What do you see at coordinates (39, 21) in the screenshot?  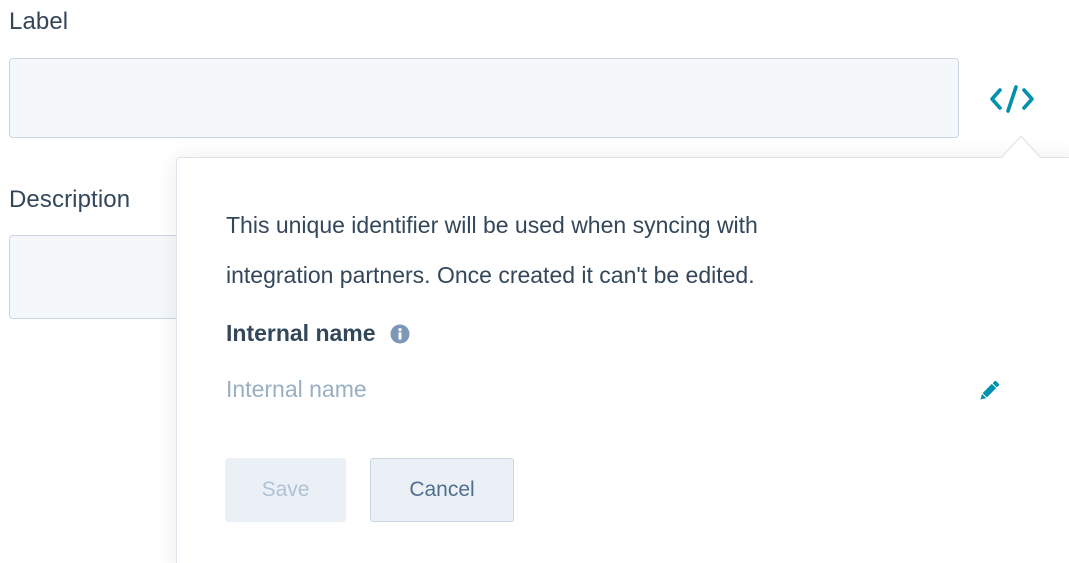 I see `label-field-label: Label` at bounding box center [39, 21].